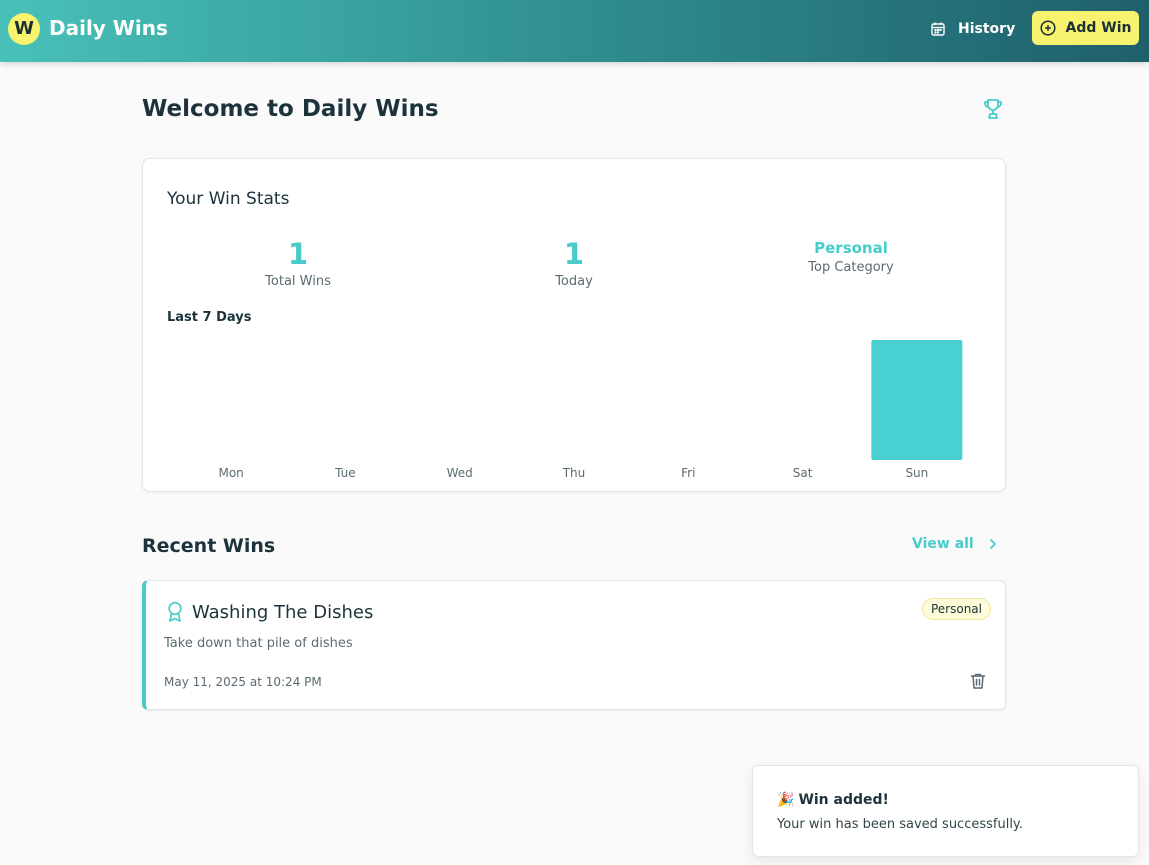  I want to click on top-bar: W Daily Wins History Add Win, so click(574, 31).